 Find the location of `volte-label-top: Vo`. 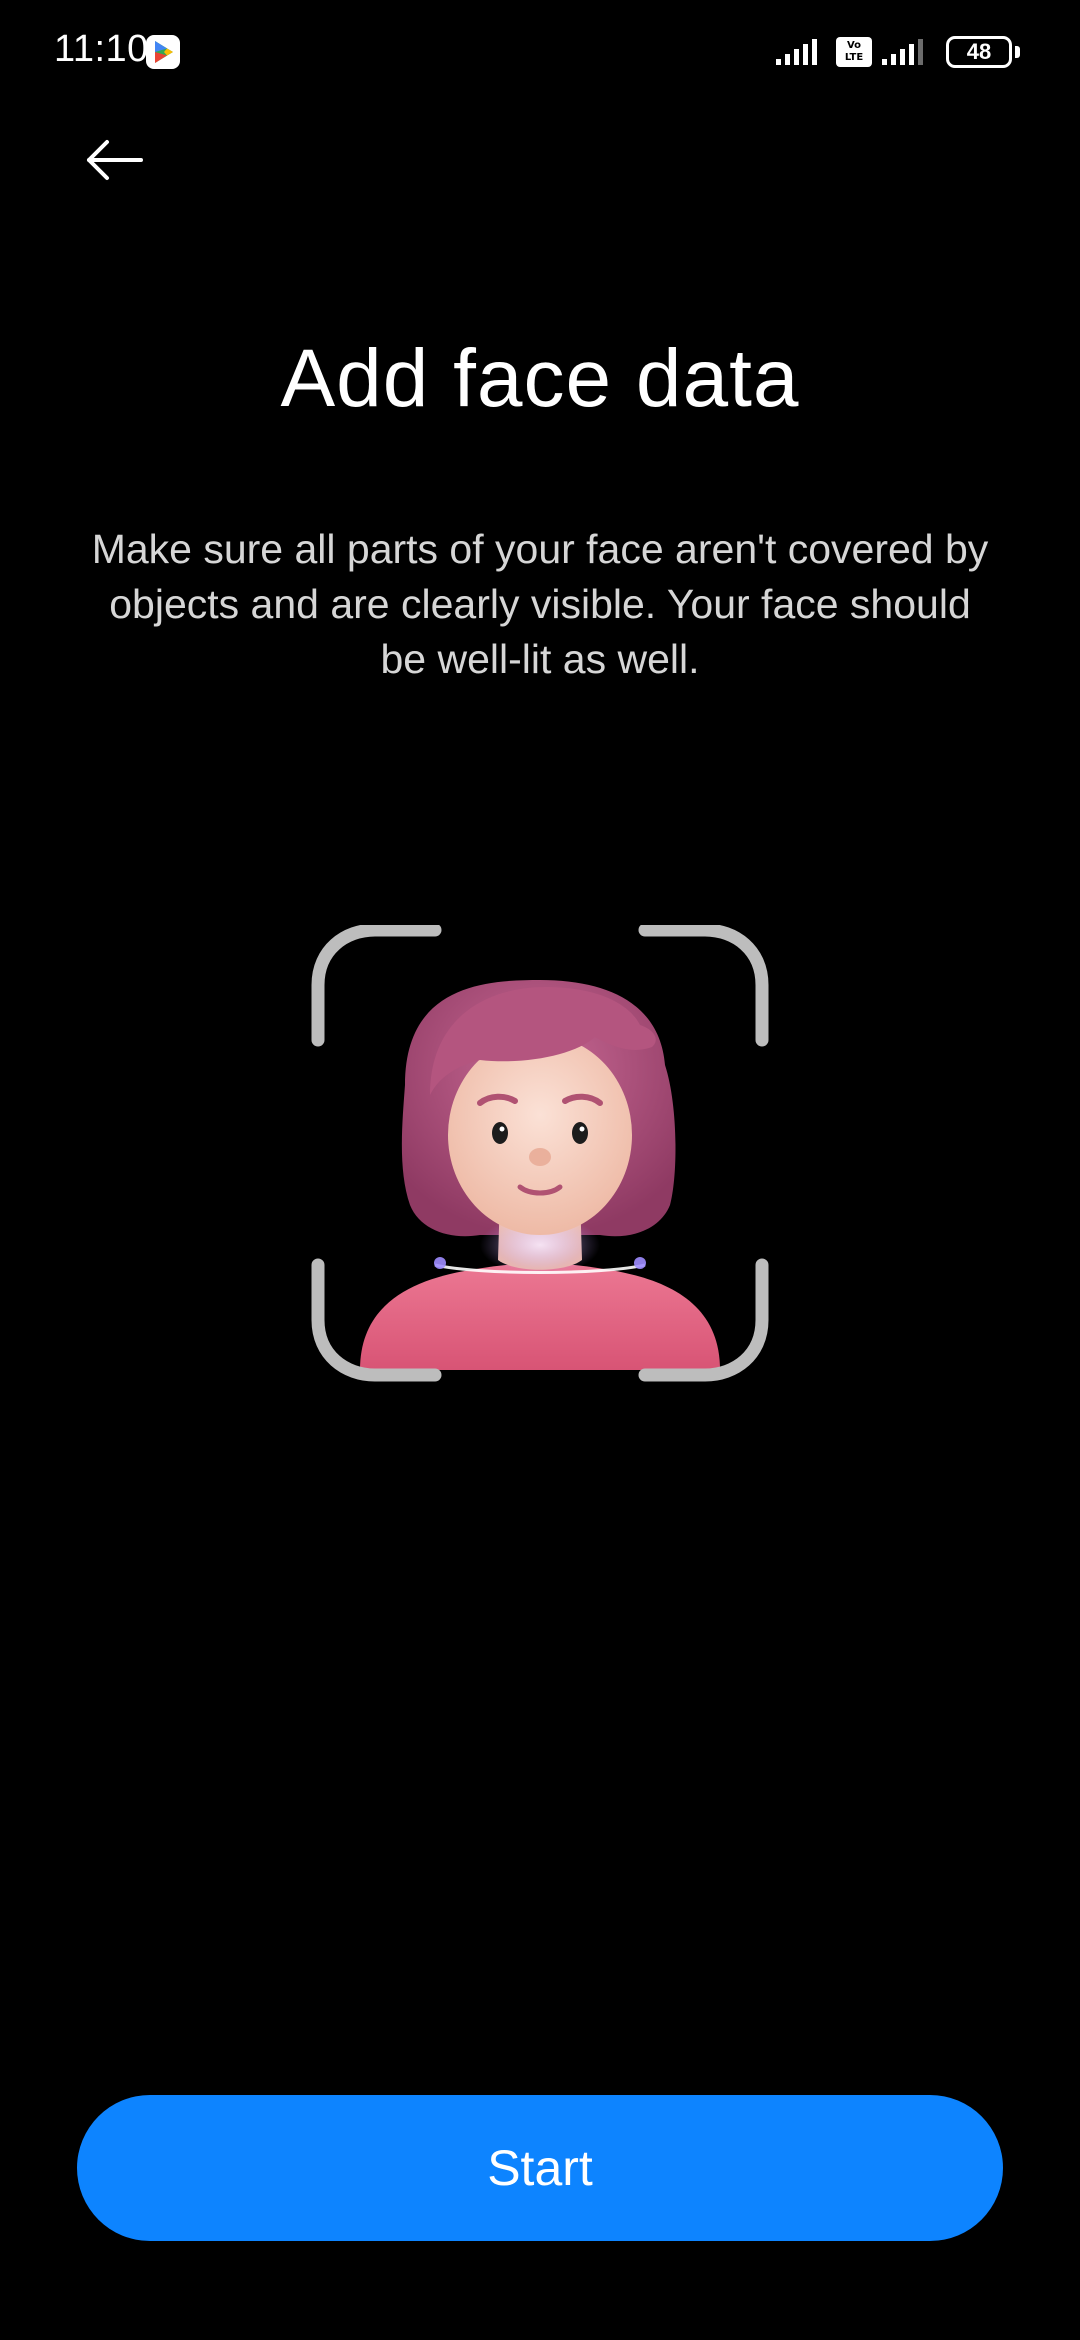

volte-label-top: Vo is located at coordinates (854, 45).